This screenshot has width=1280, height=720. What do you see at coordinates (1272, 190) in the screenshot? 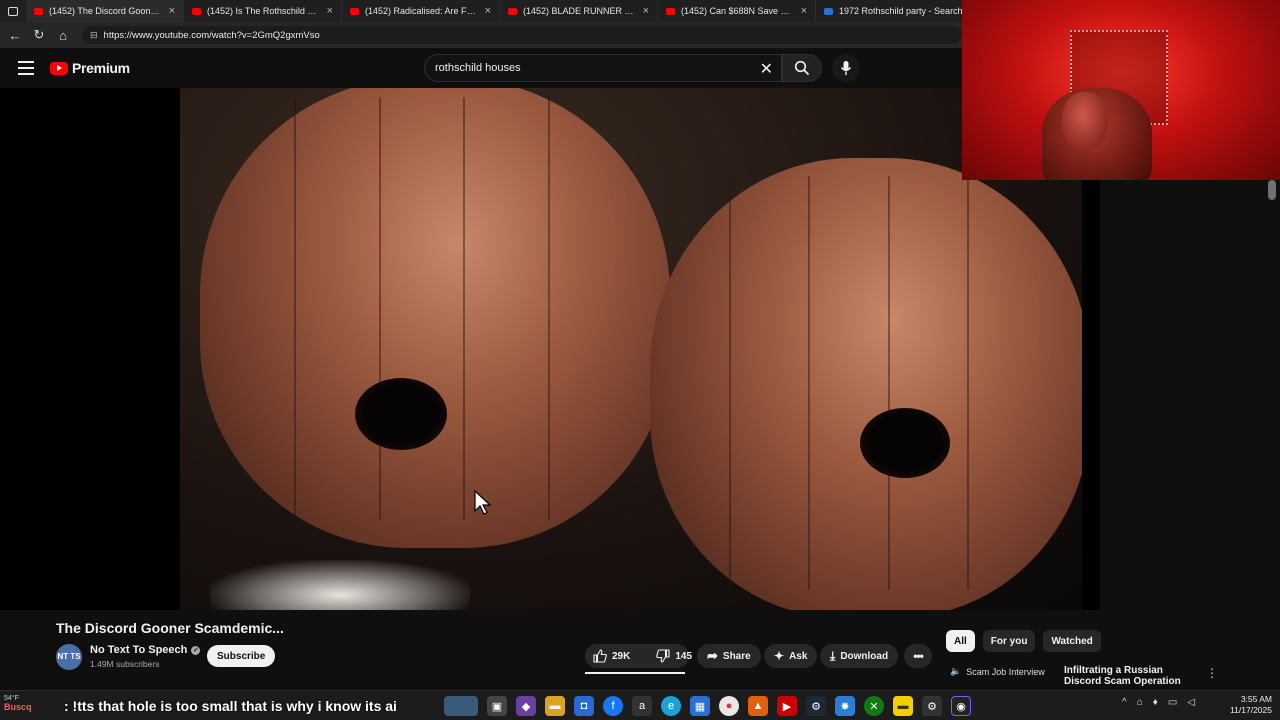
I see `page-scrollbar` at bounding box center [1272, 190].